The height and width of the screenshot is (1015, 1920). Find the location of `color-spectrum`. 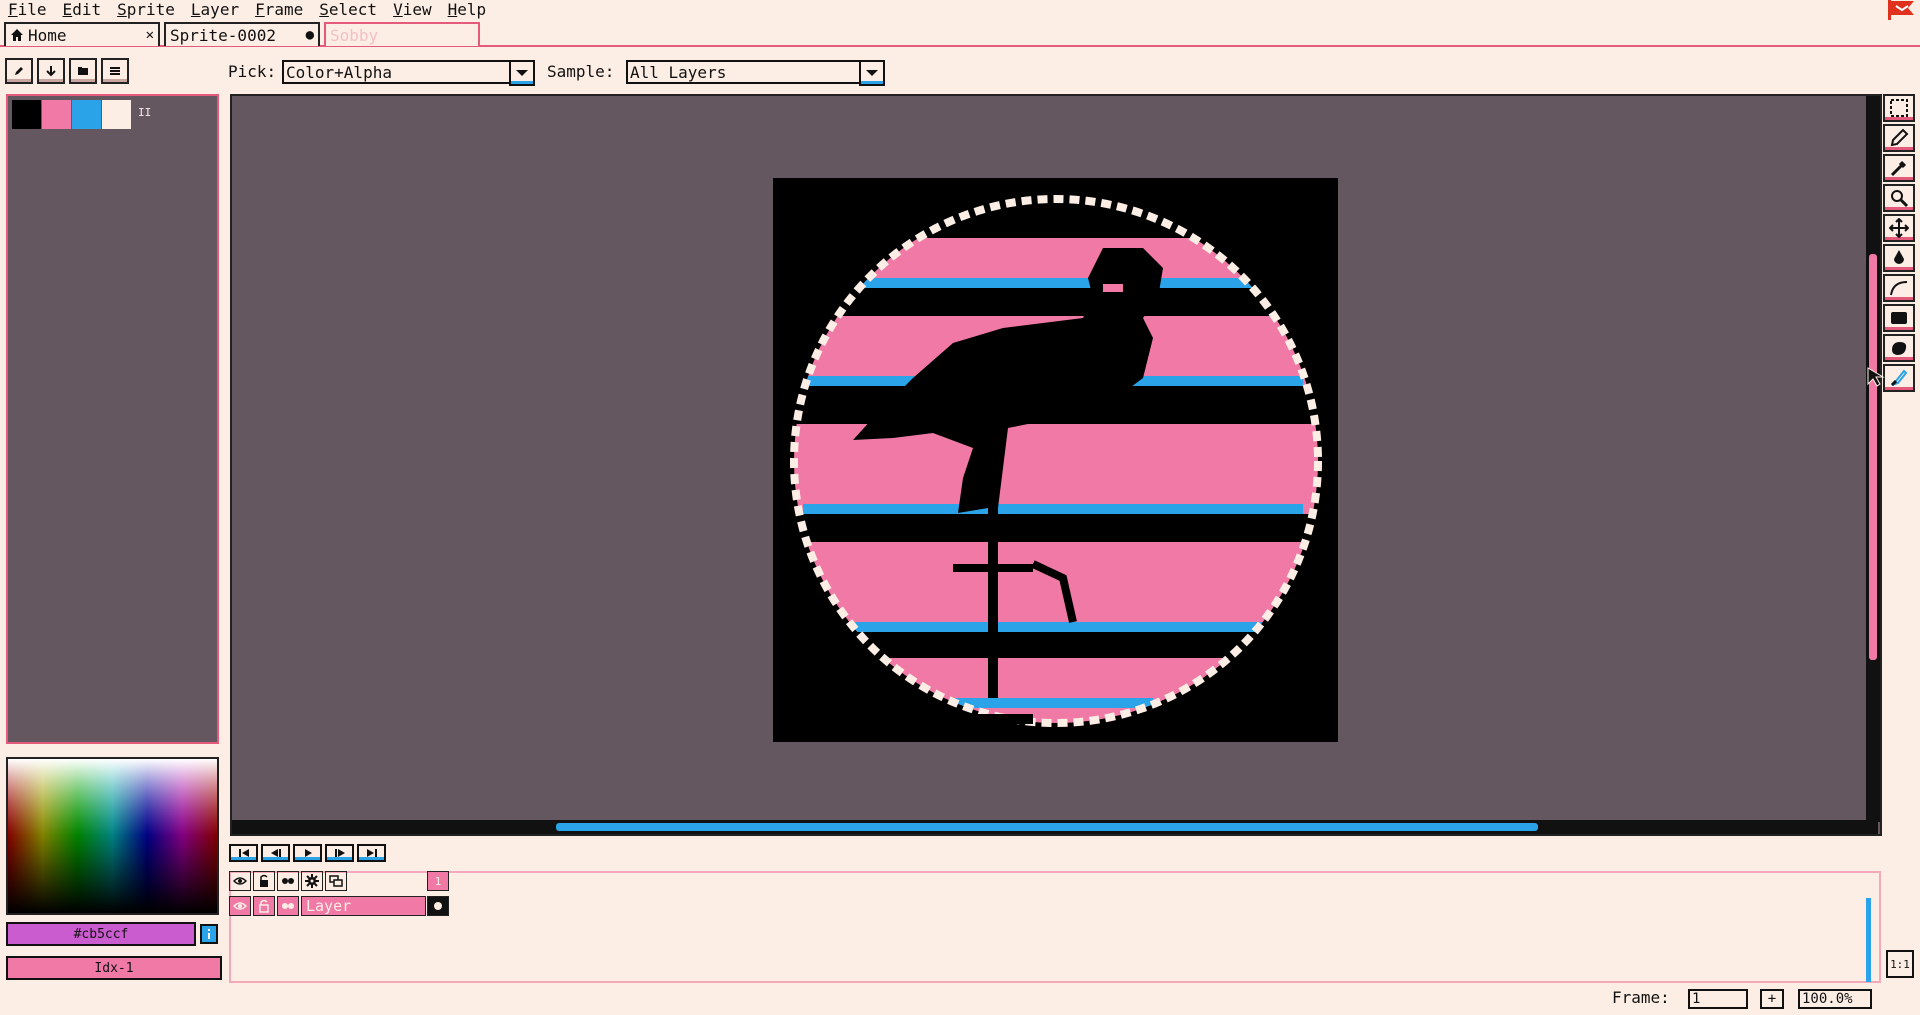

color-spectrum is located at coordinates (112, 836).